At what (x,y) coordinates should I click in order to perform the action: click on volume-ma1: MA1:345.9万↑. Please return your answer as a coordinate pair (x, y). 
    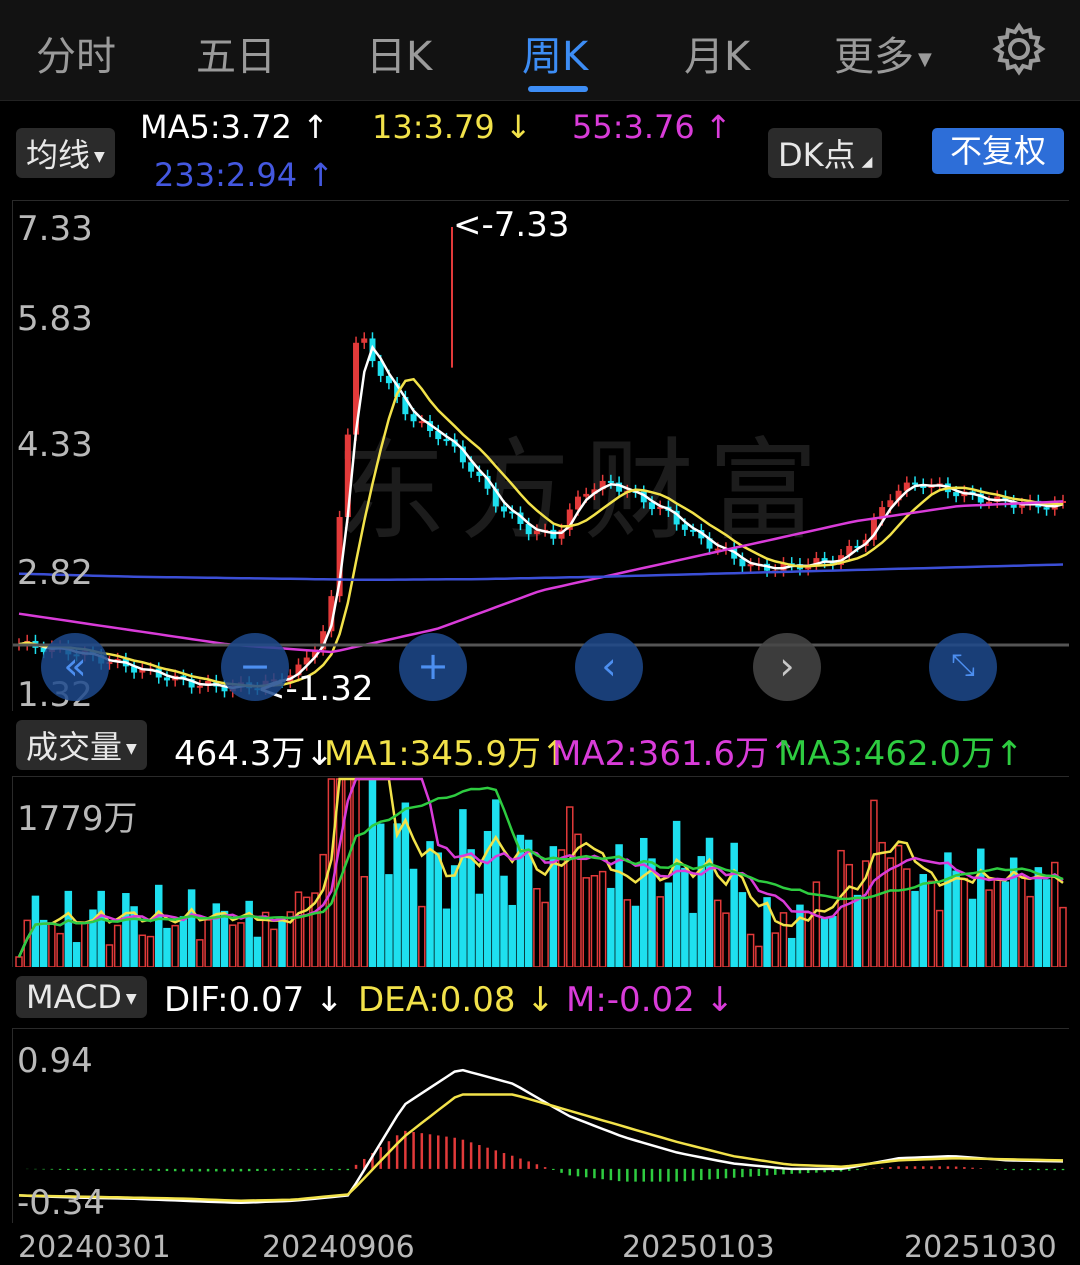
    Looking at the image, I should click on (447, 750).